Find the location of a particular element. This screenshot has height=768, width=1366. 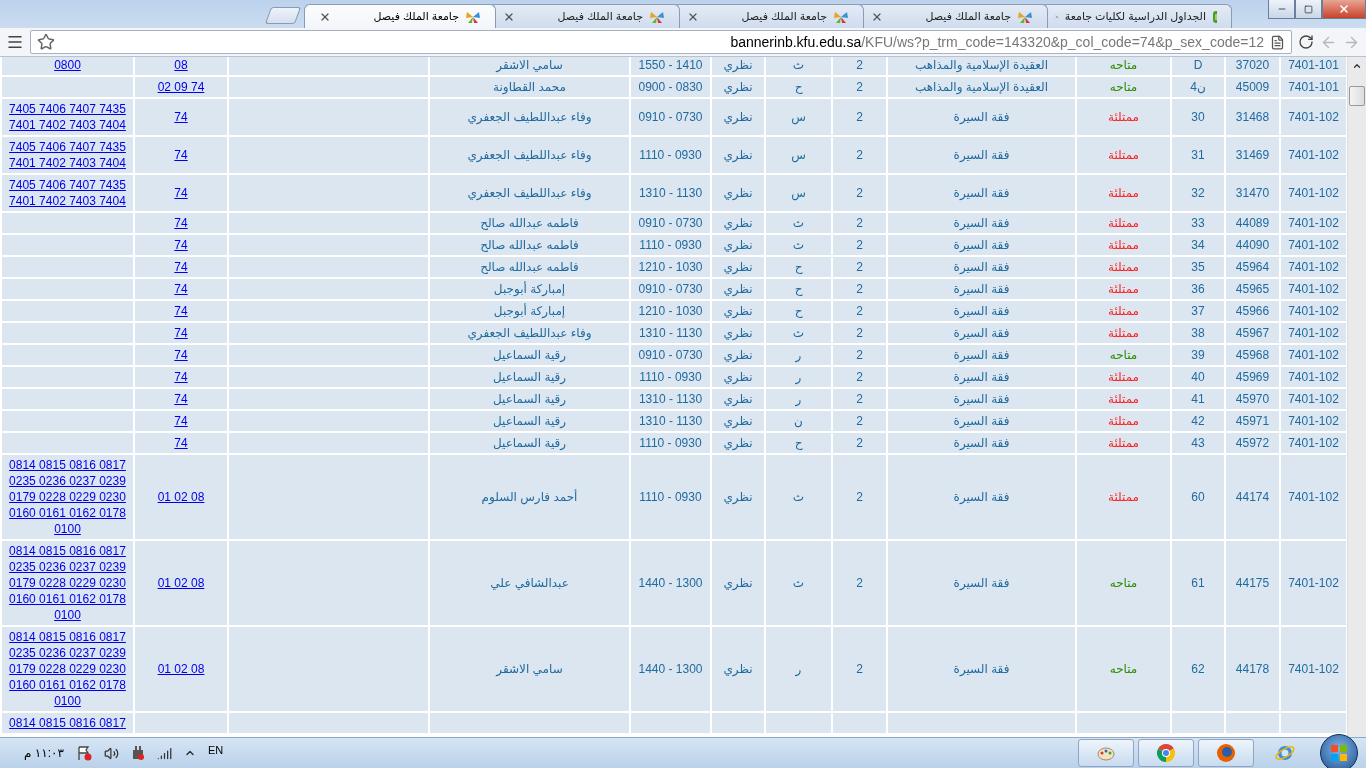

restore-icon is located at coordinates (1308, 9).